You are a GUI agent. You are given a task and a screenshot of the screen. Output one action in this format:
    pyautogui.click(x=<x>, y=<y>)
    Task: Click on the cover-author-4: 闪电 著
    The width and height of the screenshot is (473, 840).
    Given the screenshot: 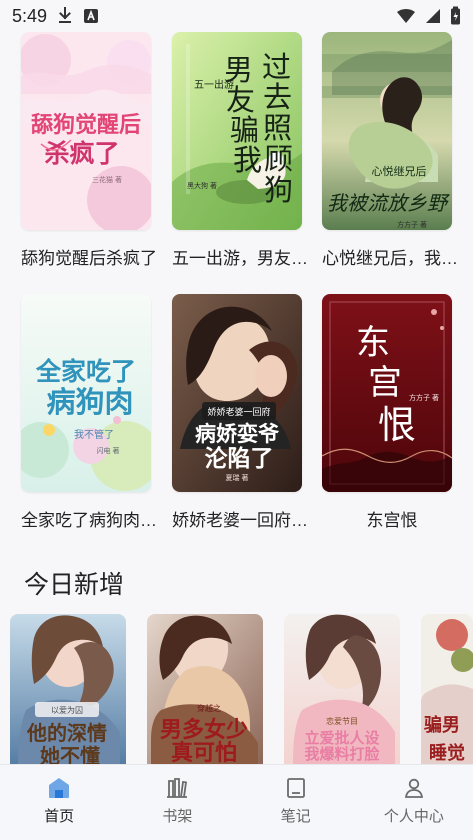 What is the action you would take?
    pyautogui.click(x=108, y=450)
    